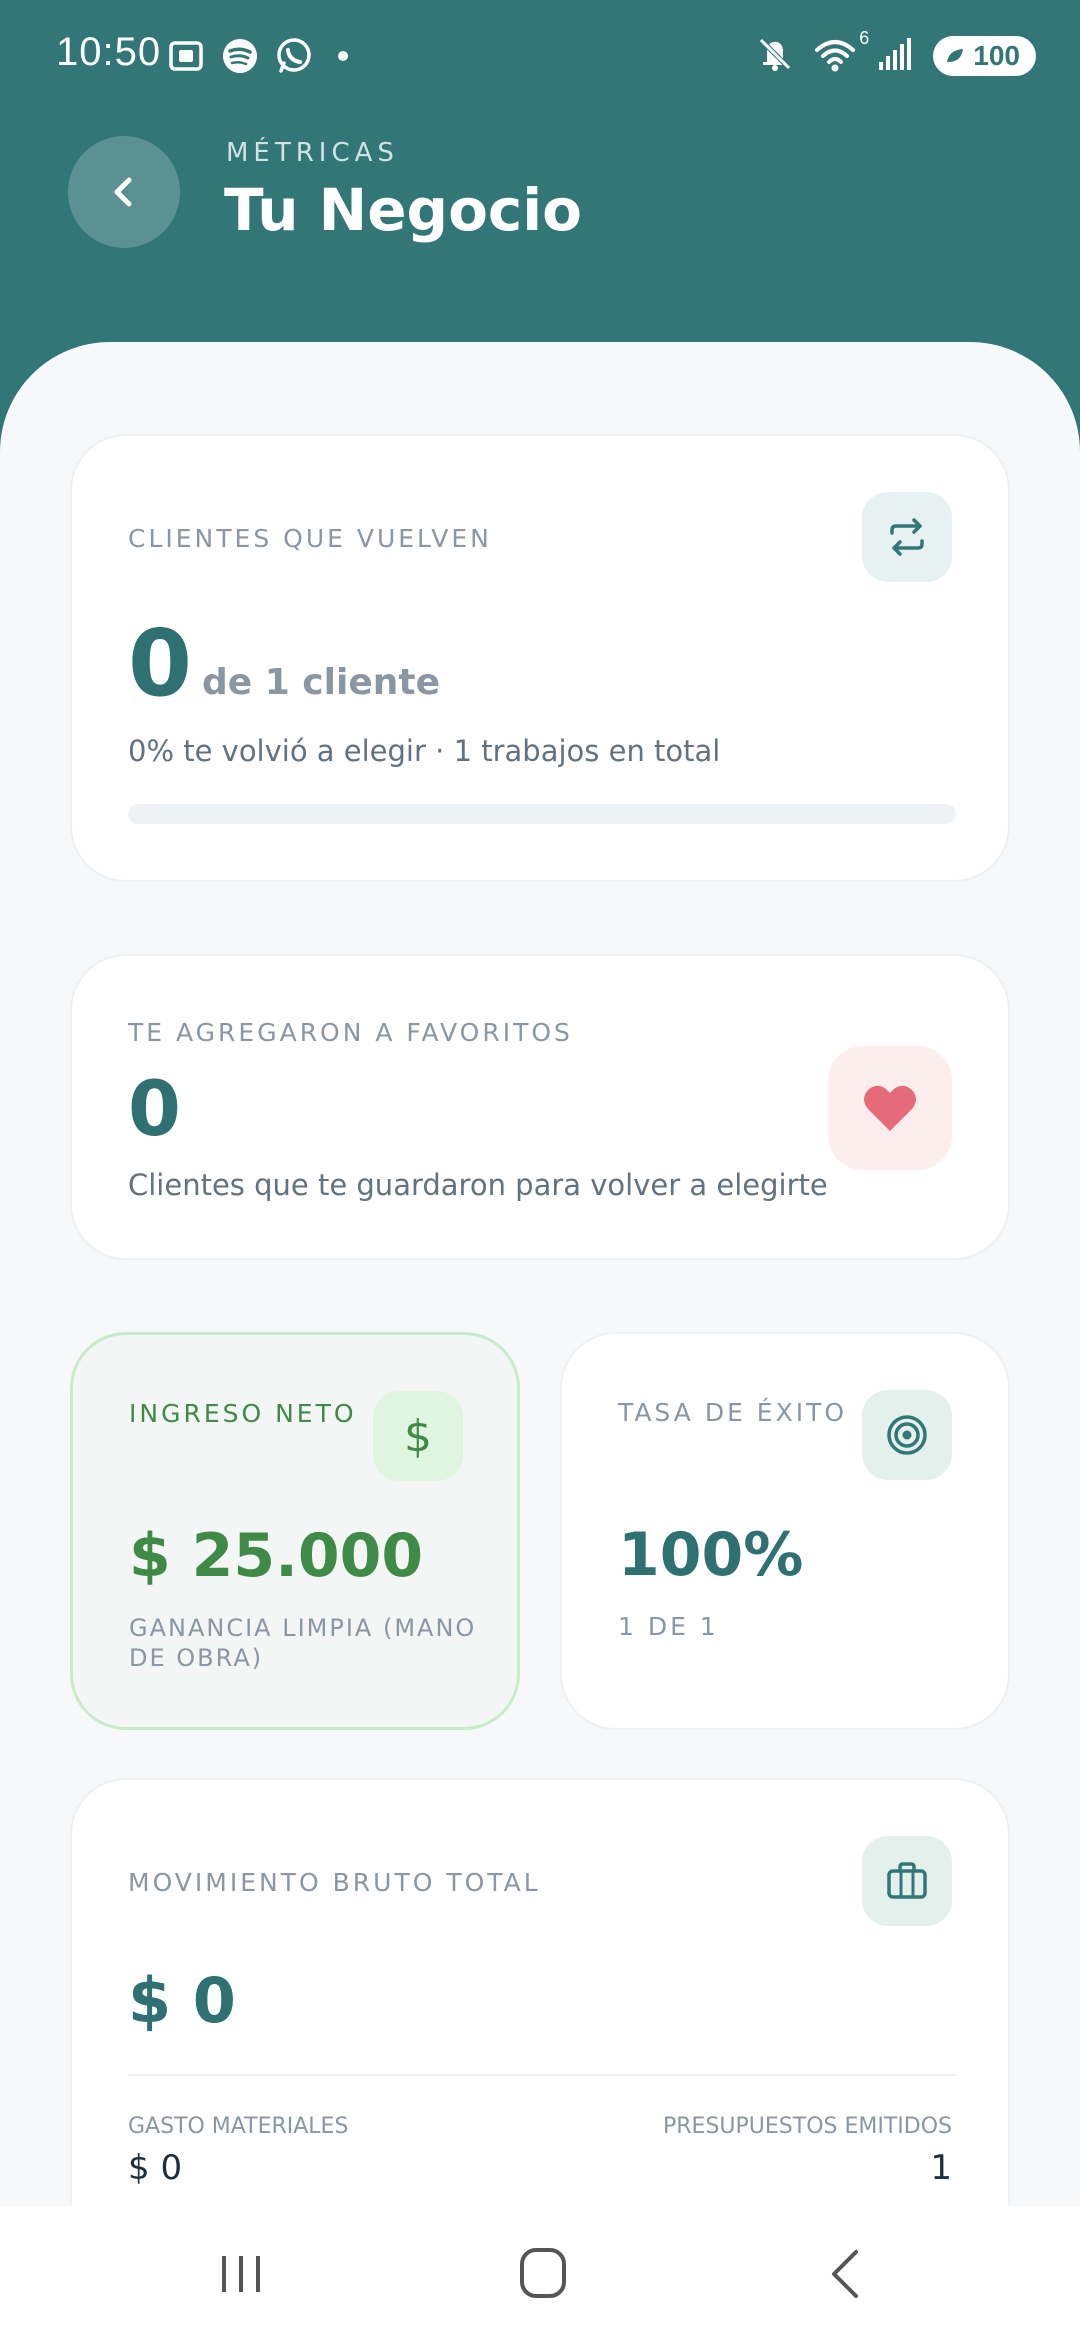  Describe the element at coordinates (343, 58) in the screenshot. I see `dot-icon` at that location.